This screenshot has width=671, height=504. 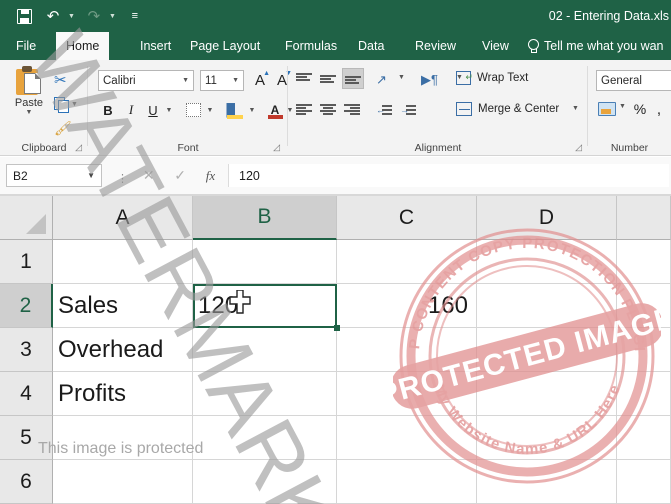 What do you see at coordinates (74, 104) in the screenshot?
I see `copy-dropdown-icon: ▼` at bounding box center [74, 104].